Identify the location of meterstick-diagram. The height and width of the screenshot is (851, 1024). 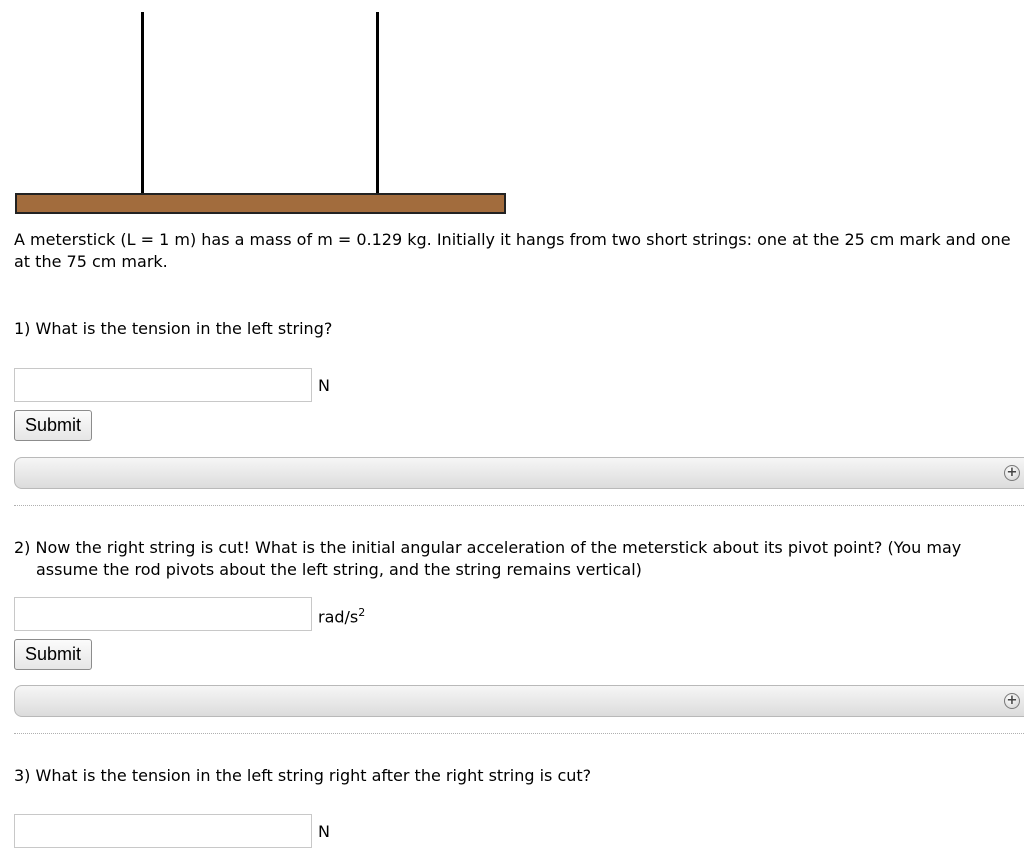
(260, 110).